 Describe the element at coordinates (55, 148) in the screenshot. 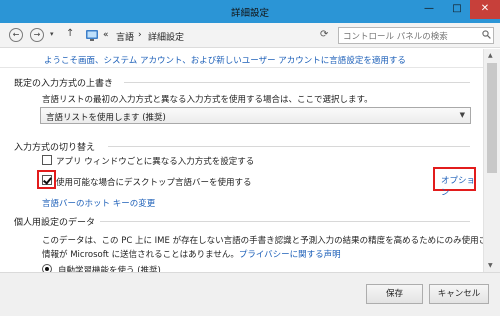

I see `section-title-switching: 入力方式の切り替え` at that location.